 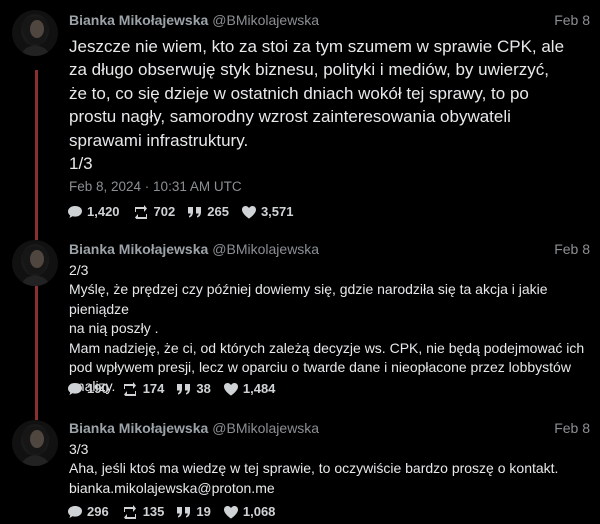 I want to click on tweet-stats: 190 174 38 1,484, so click(x=177, y=388).